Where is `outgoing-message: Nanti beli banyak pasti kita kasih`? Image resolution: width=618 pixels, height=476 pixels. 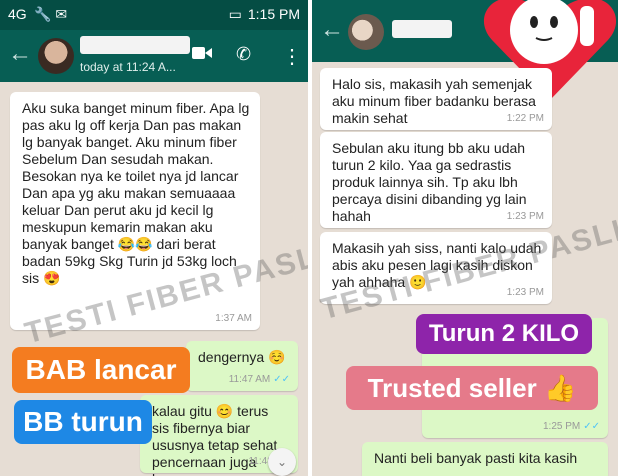 outgoing-message: Nanti beli banyak pasti kita kasih is located at coordinates (485, 459).